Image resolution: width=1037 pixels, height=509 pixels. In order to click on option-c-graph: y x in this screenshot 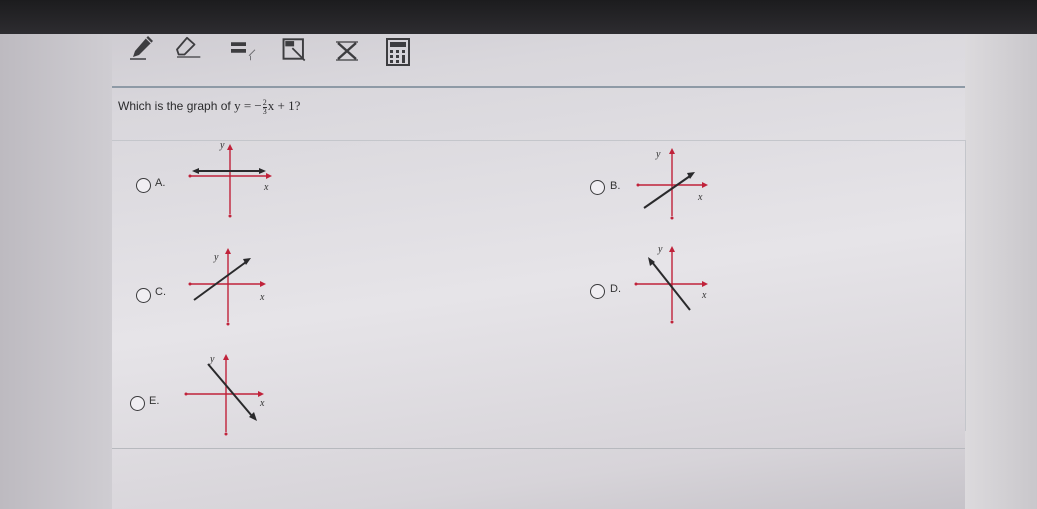, I will do `click(229, 285)`.